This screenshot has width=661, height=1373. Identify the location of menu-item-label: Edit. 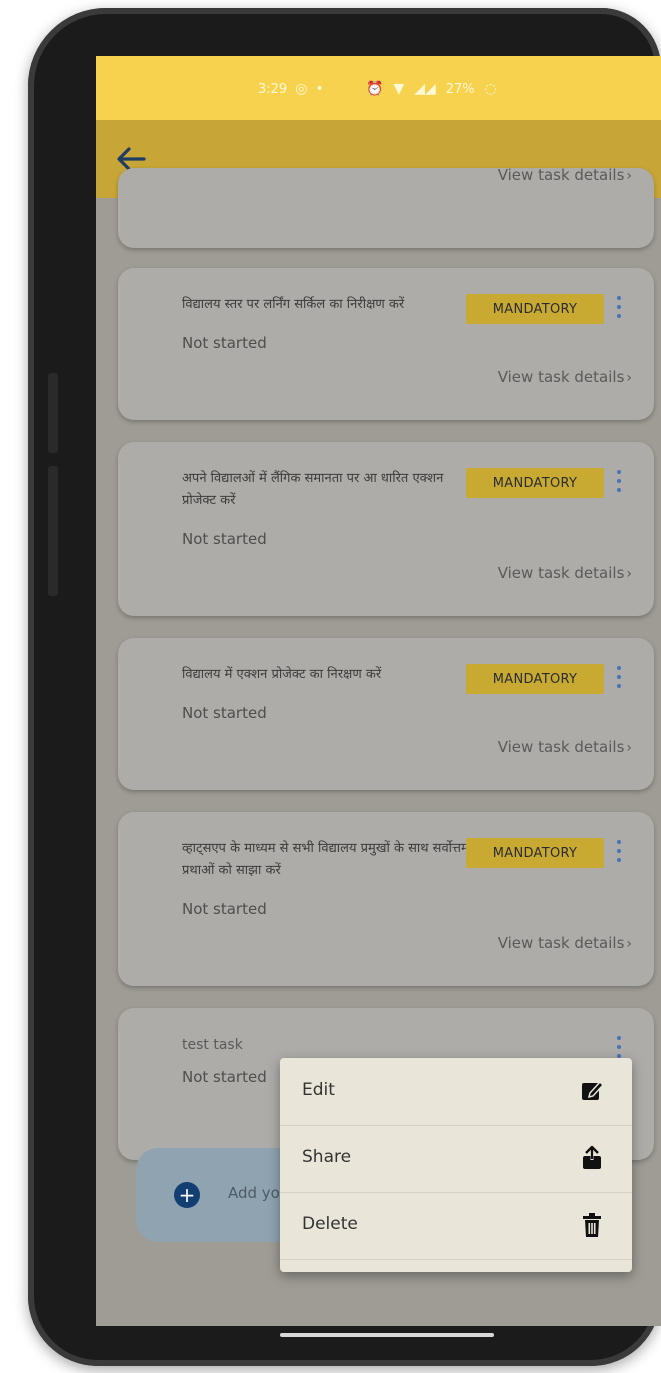
(318, 1090).